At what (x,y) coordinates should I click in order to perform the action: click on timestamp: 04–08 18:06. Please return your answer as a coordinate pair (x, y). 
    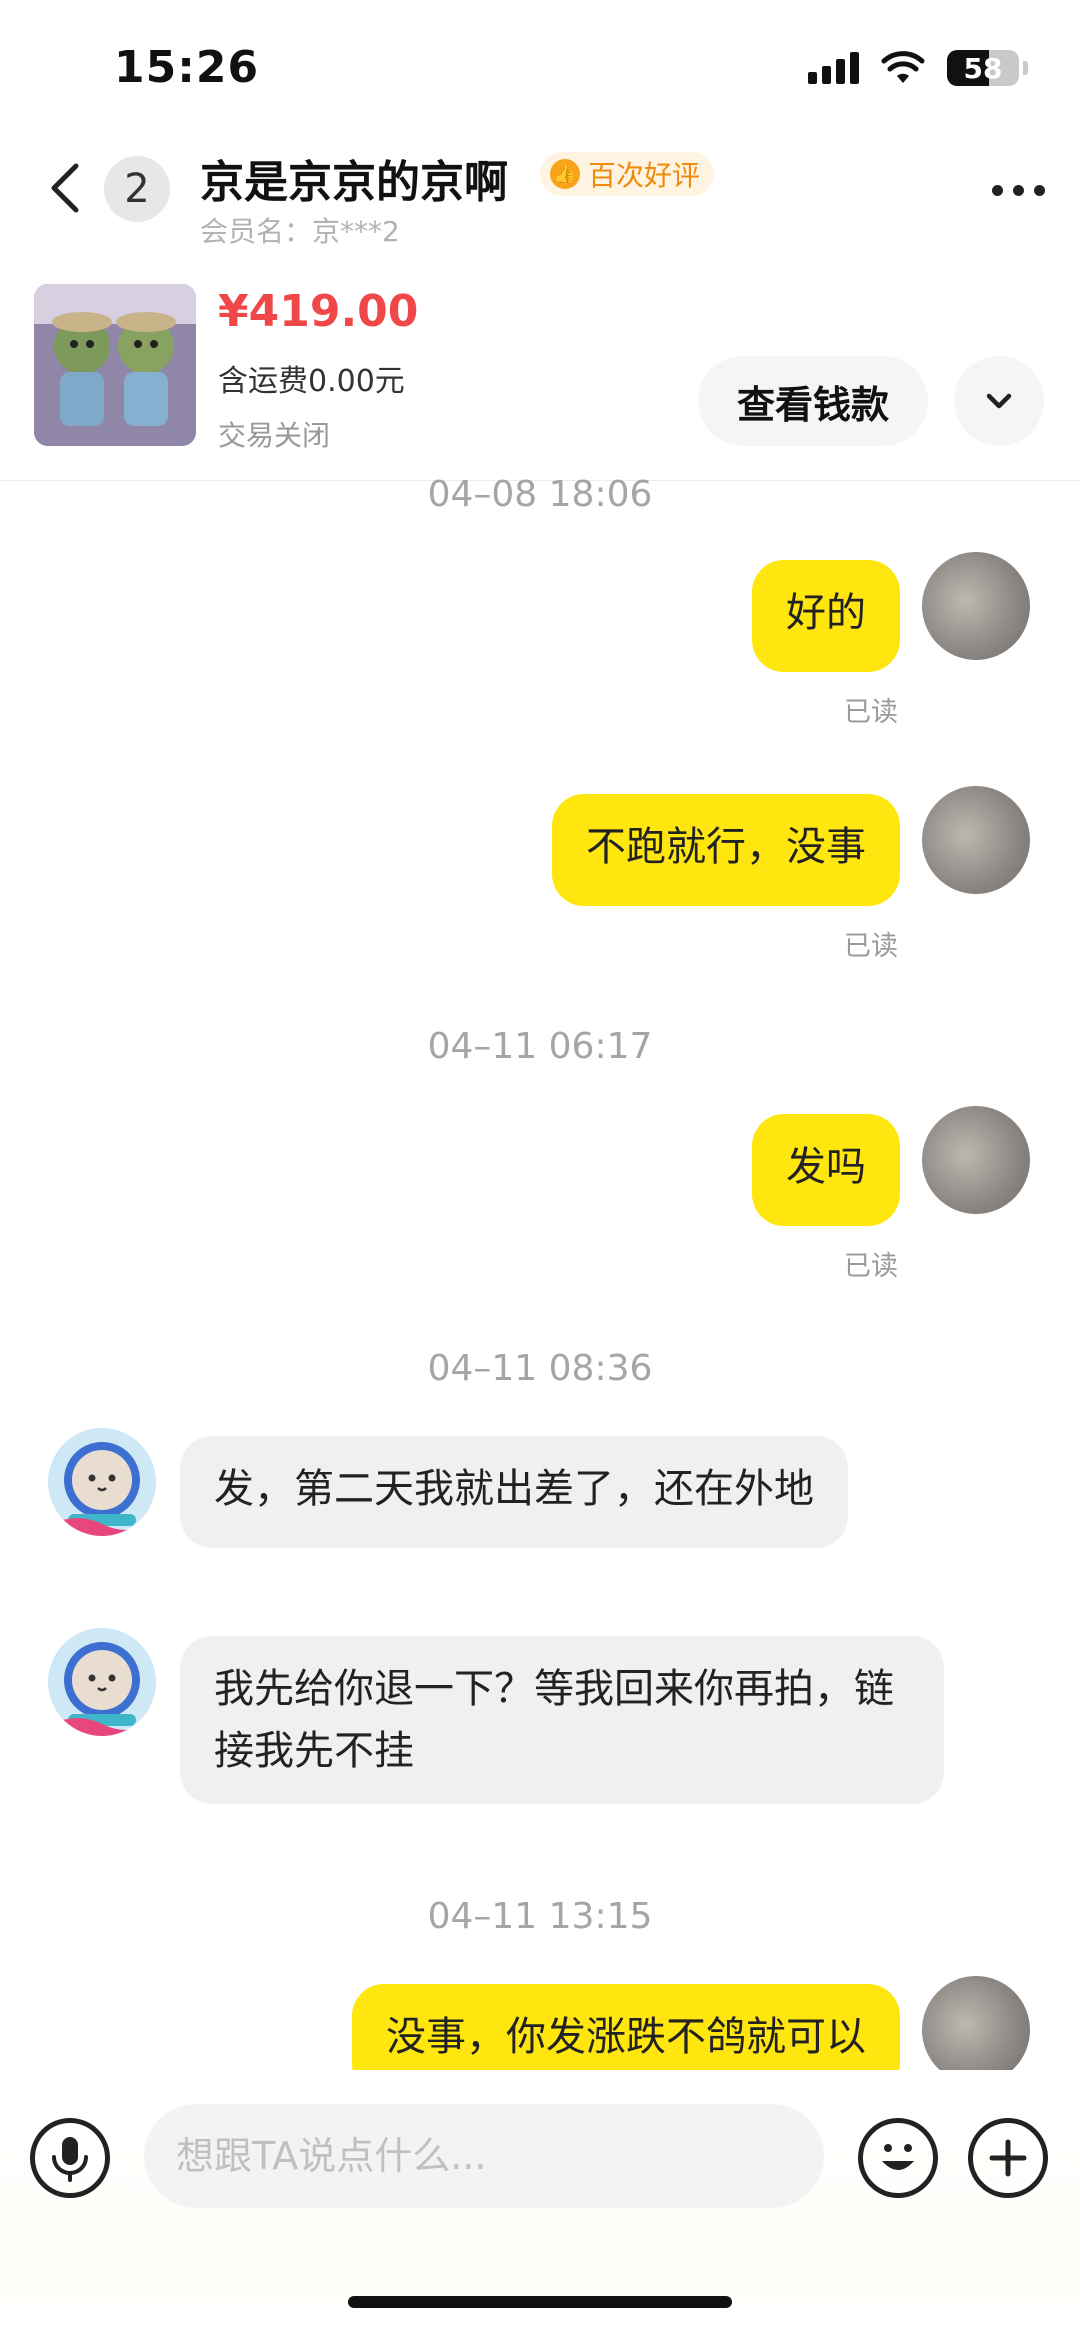
    Looking at the image, I should click on (540, 494).